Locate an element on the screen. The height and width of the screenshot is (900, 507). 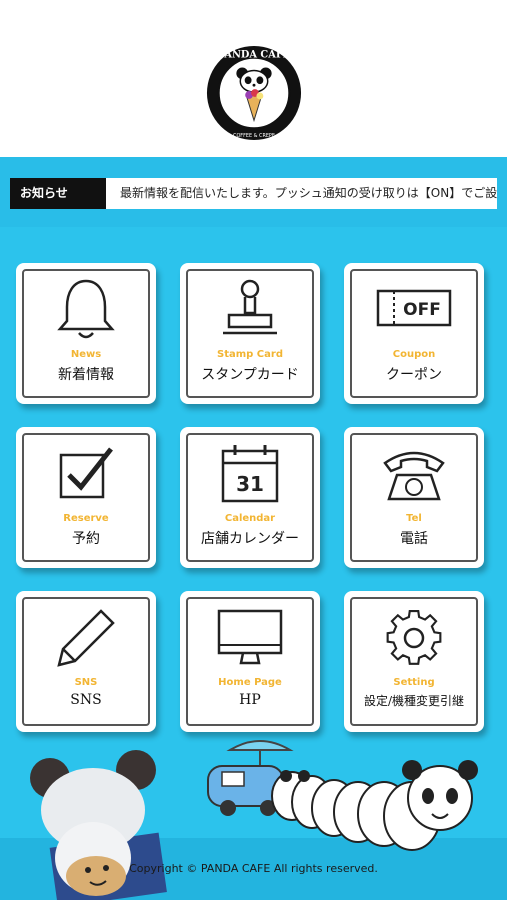
telephone-icon is located at coordinates (414, 476).